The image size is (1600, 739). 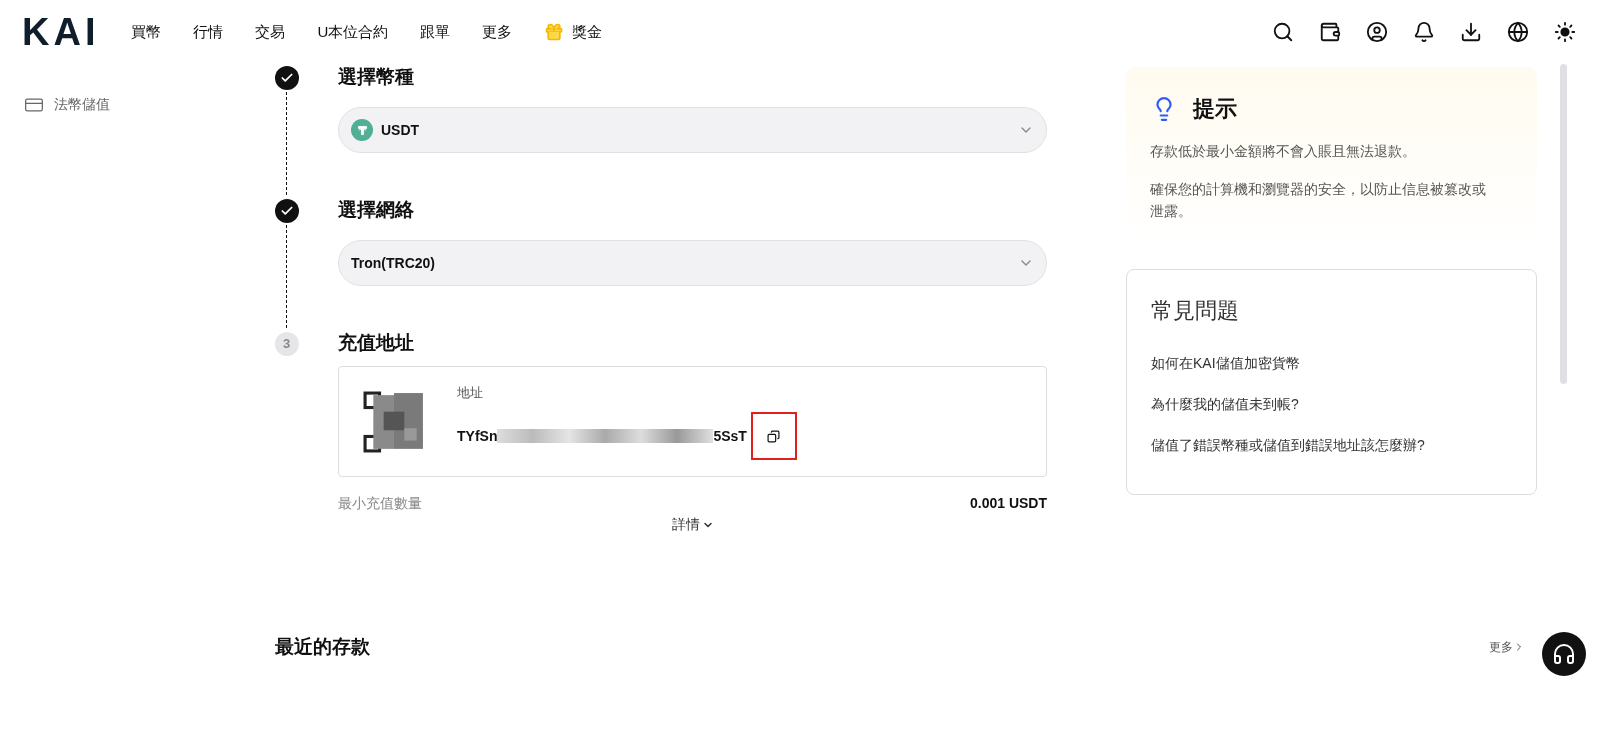 What do you see at coordinates (1565, 32) in the screenshot?
I see `sun-icon` at bounding box center [1565, 32].